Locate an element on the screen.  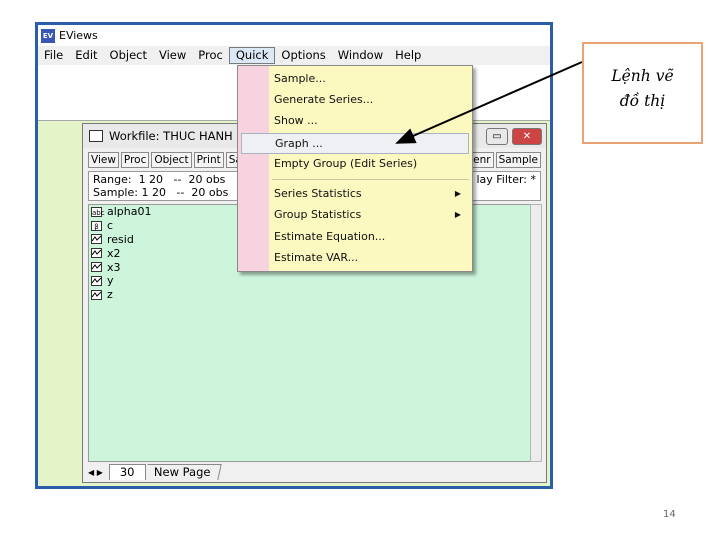
menu-options: Options is located at coordinates (303, 55).